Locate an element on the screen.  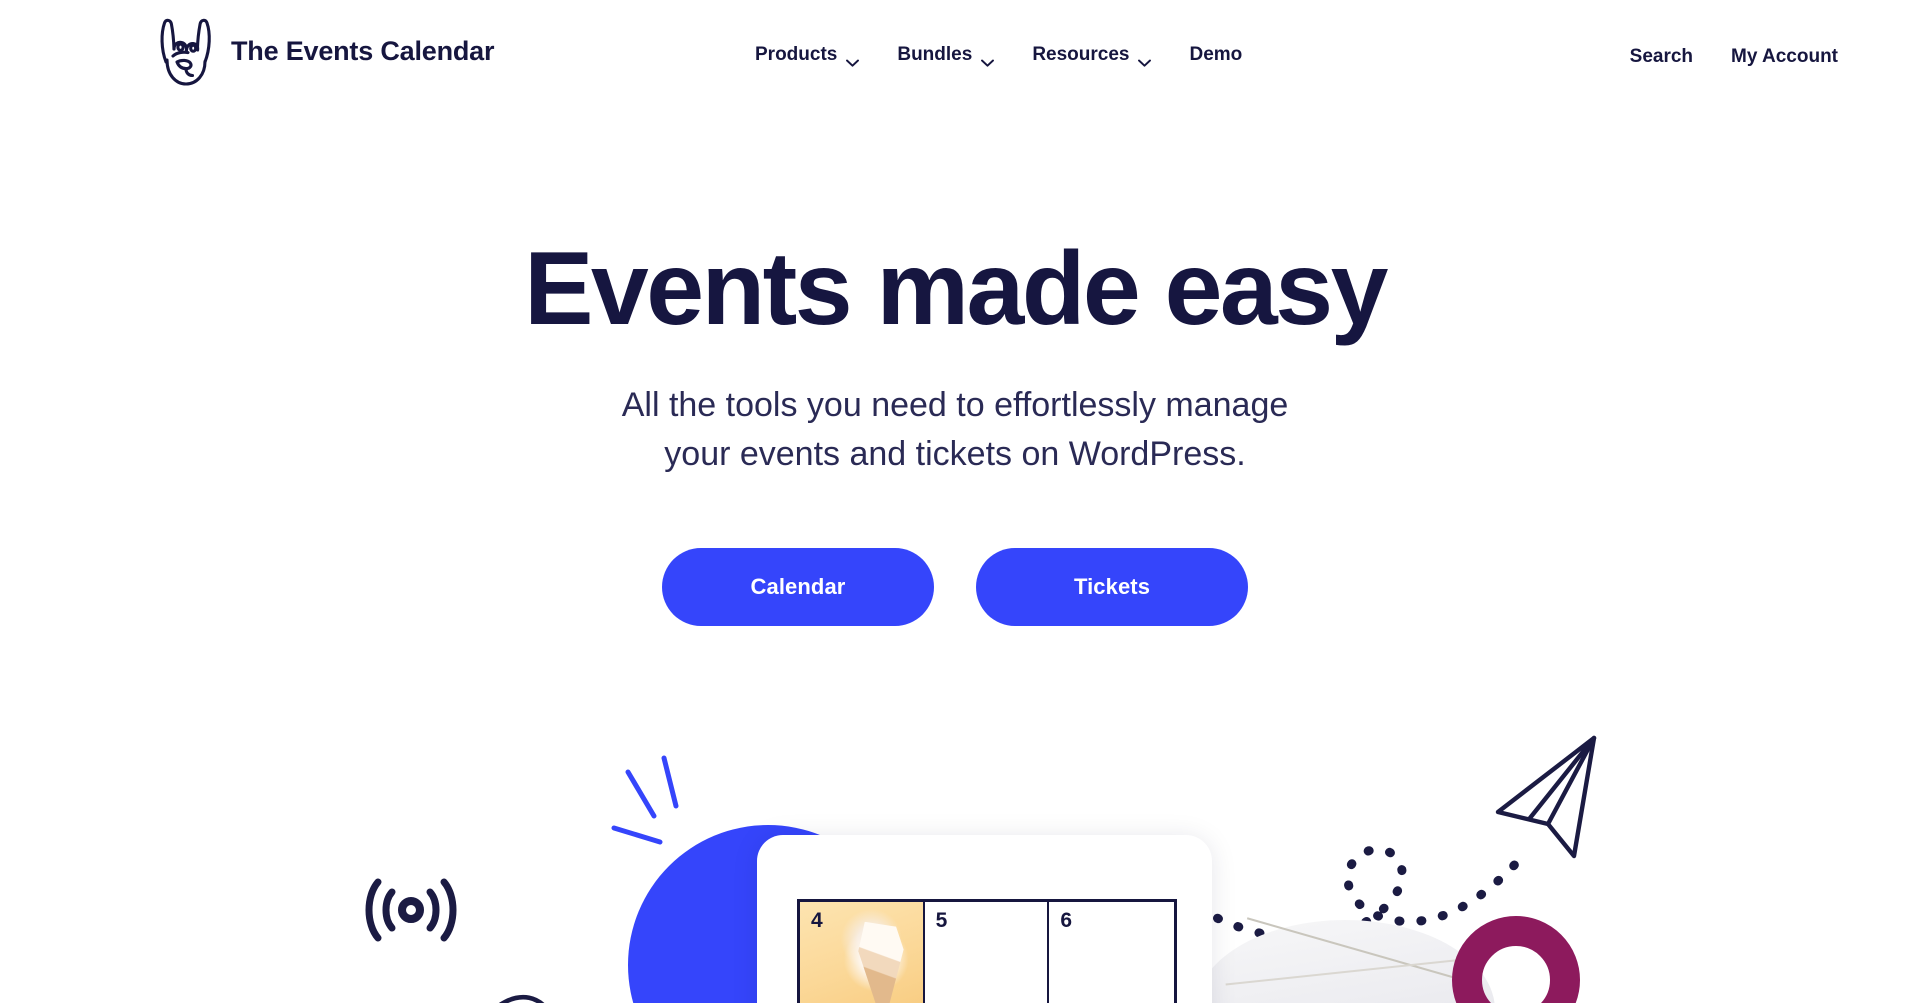
calendar-button: Calendar is located at coordinates (798, 586).